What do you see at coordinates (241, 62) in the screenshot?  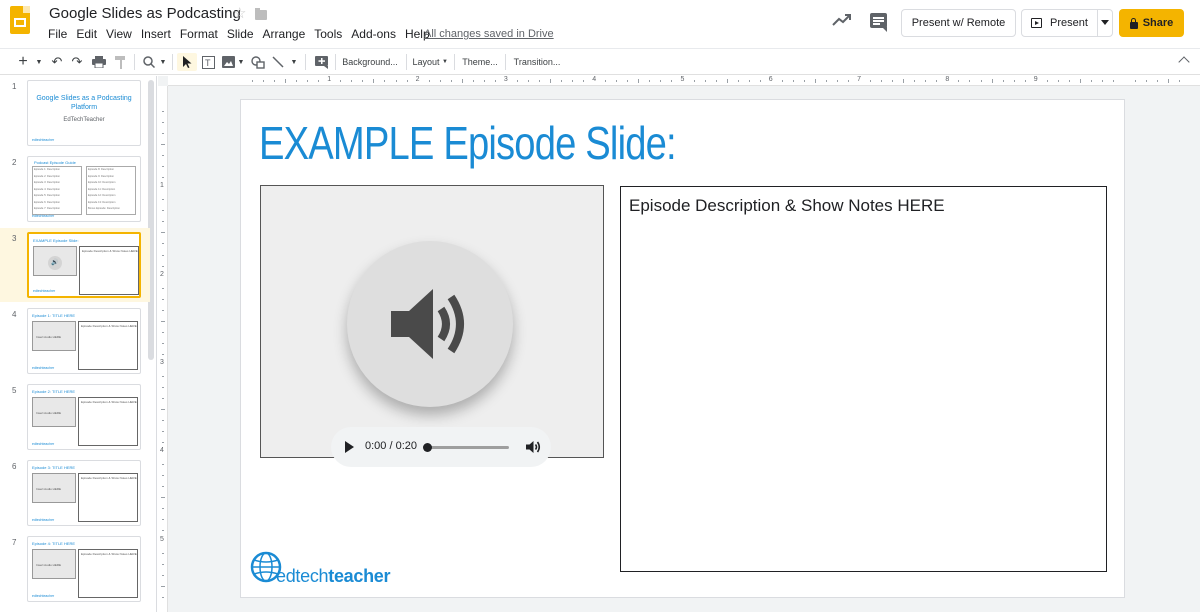 I see `image-caret-icon: ▼` at bounding box center [241, 62].